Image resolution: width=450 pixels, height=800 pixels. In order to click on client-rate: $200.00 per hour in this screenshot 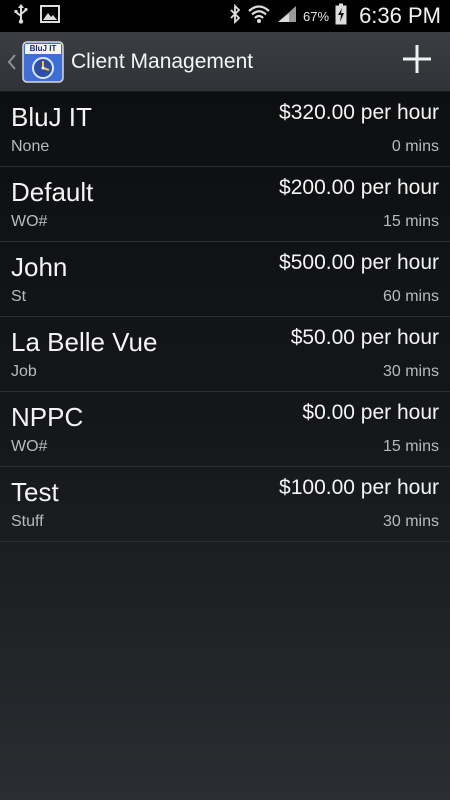, I will do `click(359, 187)`.